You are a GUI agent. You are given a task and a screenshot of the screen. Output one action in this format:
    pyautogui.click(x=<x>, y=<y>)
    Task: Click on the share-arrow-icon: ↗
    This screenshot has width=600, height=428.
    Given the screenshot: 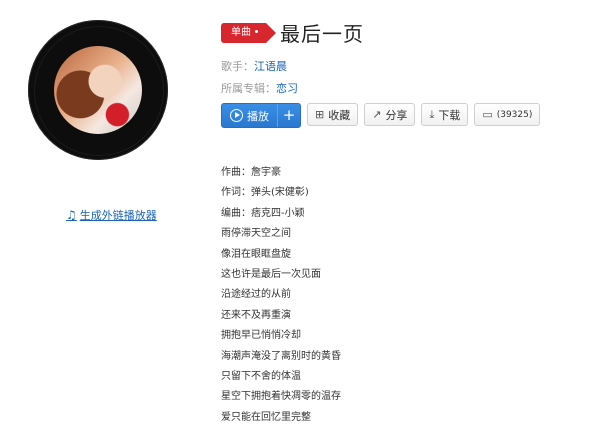 What is the action you would take?
    pyautogui.click(x=377, y=114)
    